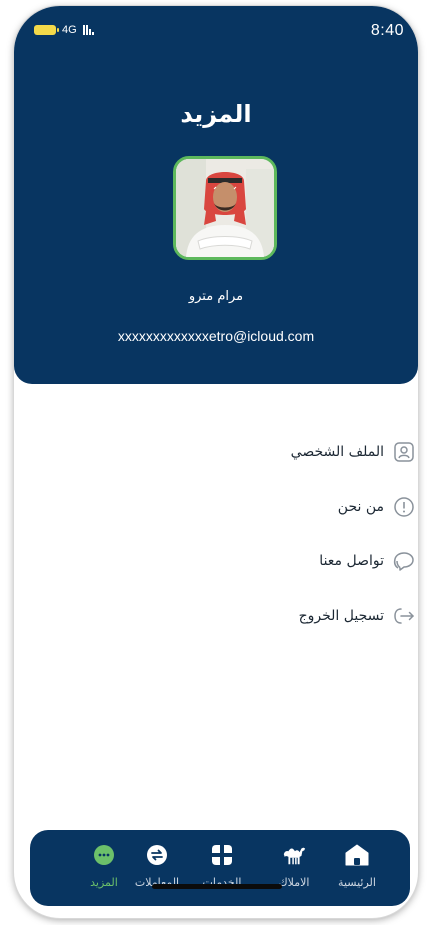 This screenshot has width=430, height=925. I want to click on menu-item-logout: تسجيل الخروج, so click(358, 616).